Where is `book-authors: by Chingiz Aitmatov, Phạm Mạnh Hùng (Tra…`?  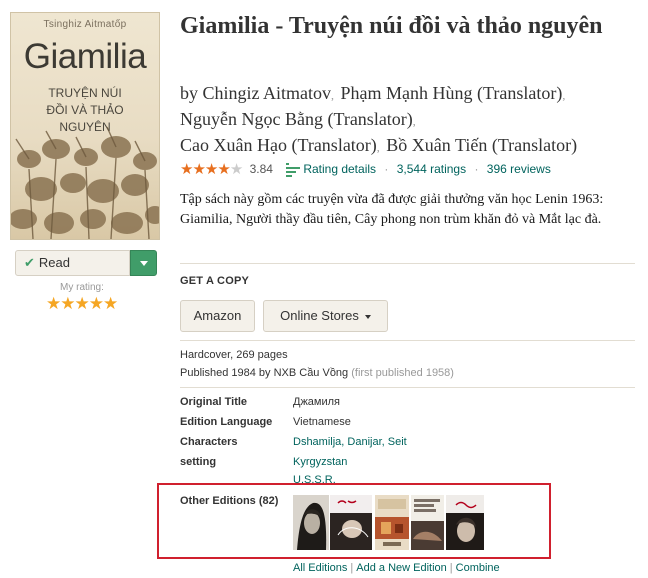 book-authors: by Chingiz Aitmatov, Phạm Mạnh Hùng (Tra… is located at coordinates (405, 120).